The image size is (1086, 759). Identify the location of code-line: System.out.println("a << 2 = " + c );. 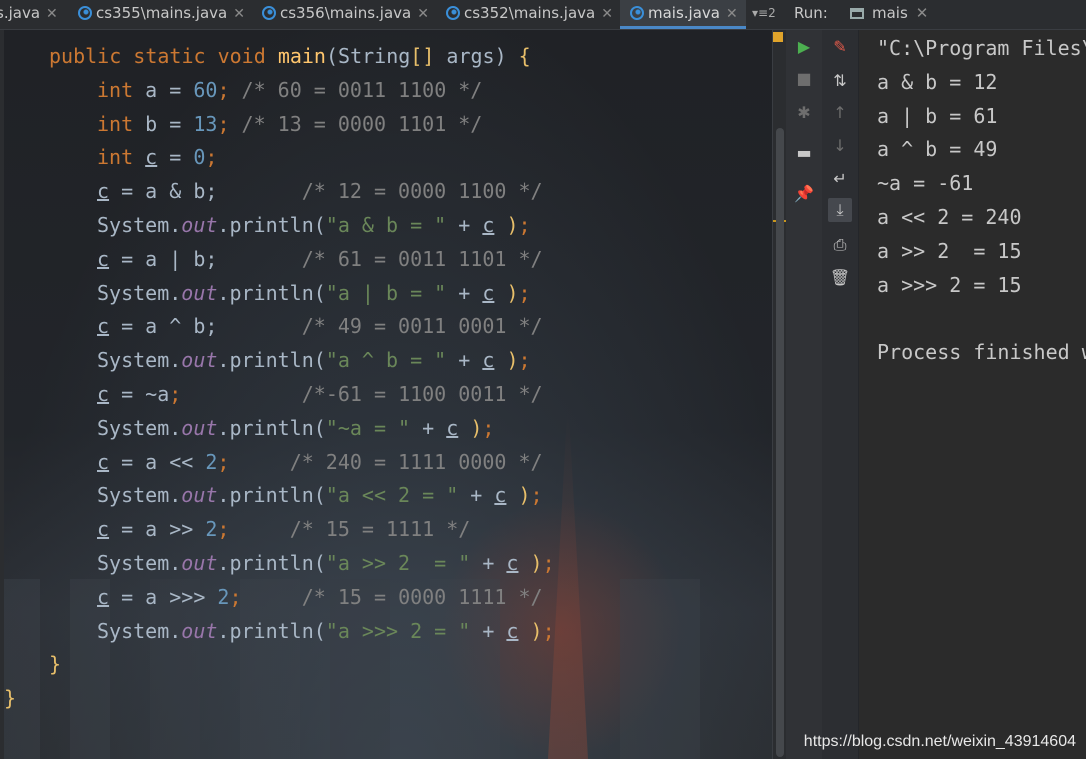
(320, 495).